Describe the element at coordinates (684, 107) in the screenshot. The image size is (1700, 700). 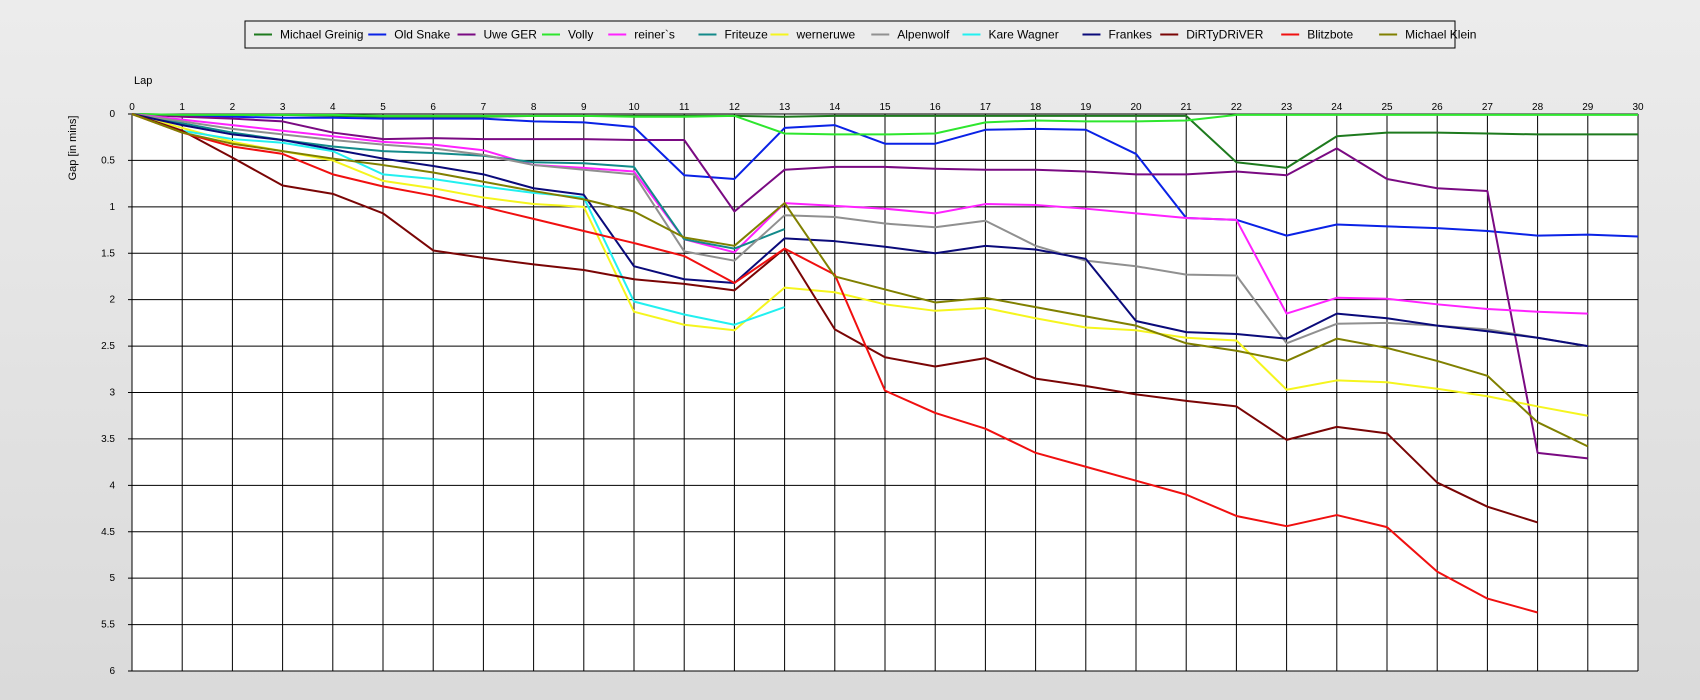
I see `x-tick-label: 11` at that location.